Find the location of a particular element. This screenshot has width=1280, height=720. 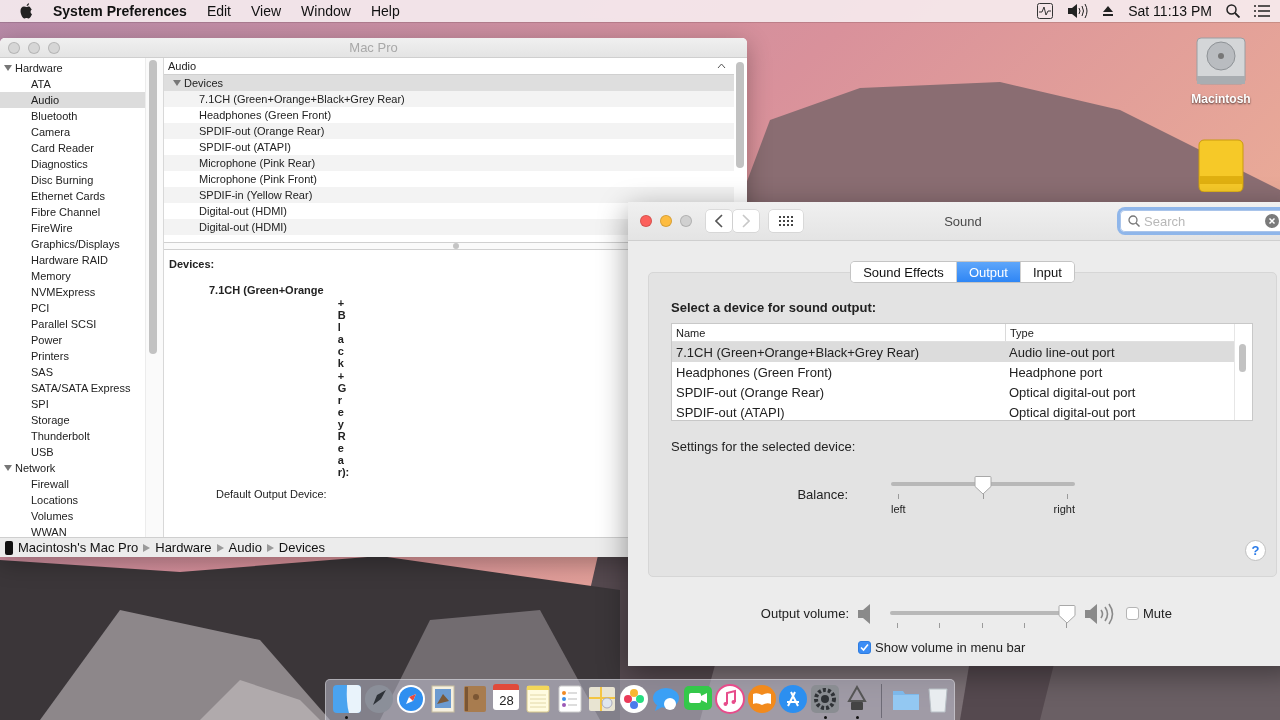

sidebar-item: SPI is located at coordinates (72, 404).